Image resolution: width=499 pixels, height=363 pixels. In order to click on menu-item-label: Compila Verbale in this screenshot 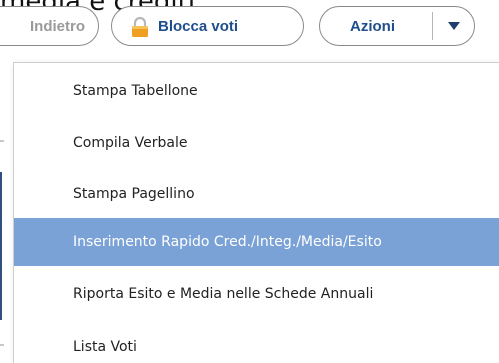, I will do `click(130, 143)`.